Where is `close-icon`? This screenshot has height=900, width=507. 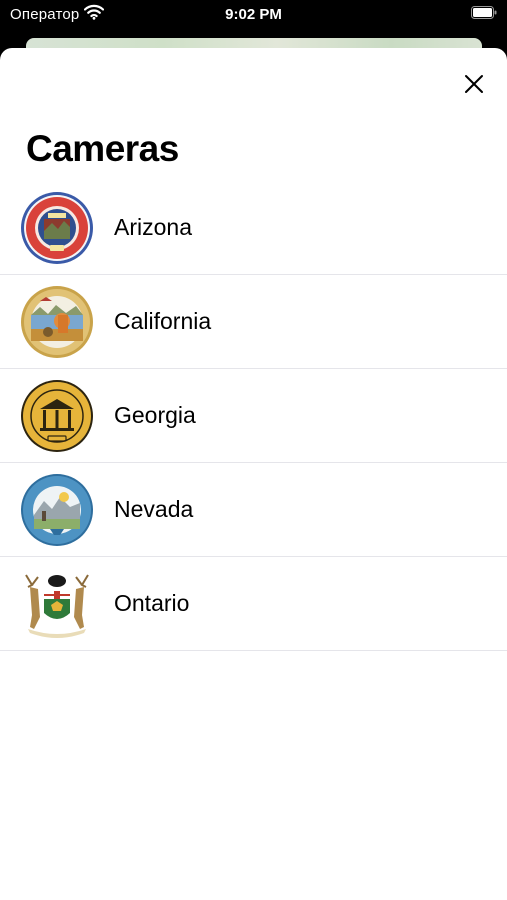 close-icon is located at coordinates (474, 84).